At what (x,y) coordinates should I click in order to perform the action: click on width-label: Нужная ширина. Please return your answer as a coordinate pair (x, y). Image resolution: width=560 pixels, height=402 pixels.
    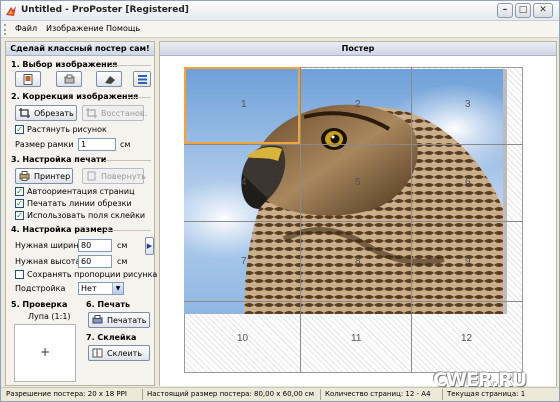
    Looking at the image, I should click on (49, 245).